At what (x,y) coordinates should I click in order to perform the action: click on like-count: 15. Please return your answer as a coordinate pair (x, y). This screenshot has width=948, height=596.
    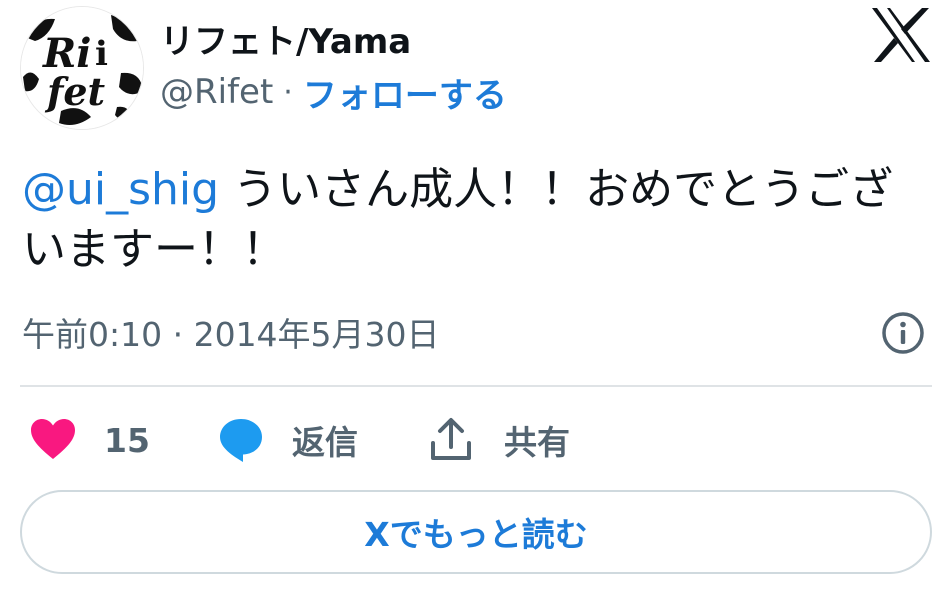
    Looking at the image, I should click on (127, 440).